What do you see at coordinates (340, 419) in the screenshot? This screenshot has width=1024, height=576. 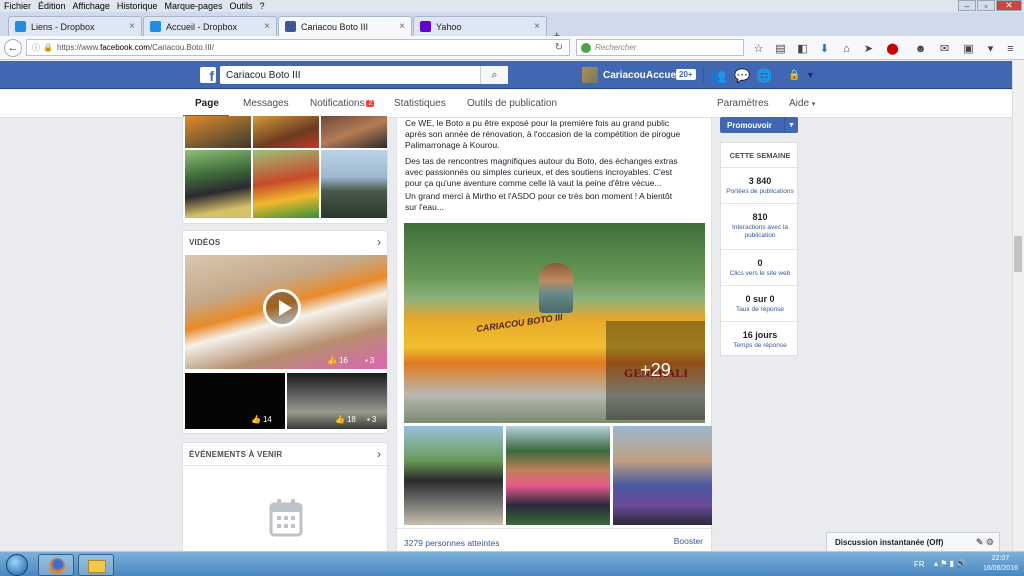 I see `like-icon: 👍` at bounding box center [340, 419].